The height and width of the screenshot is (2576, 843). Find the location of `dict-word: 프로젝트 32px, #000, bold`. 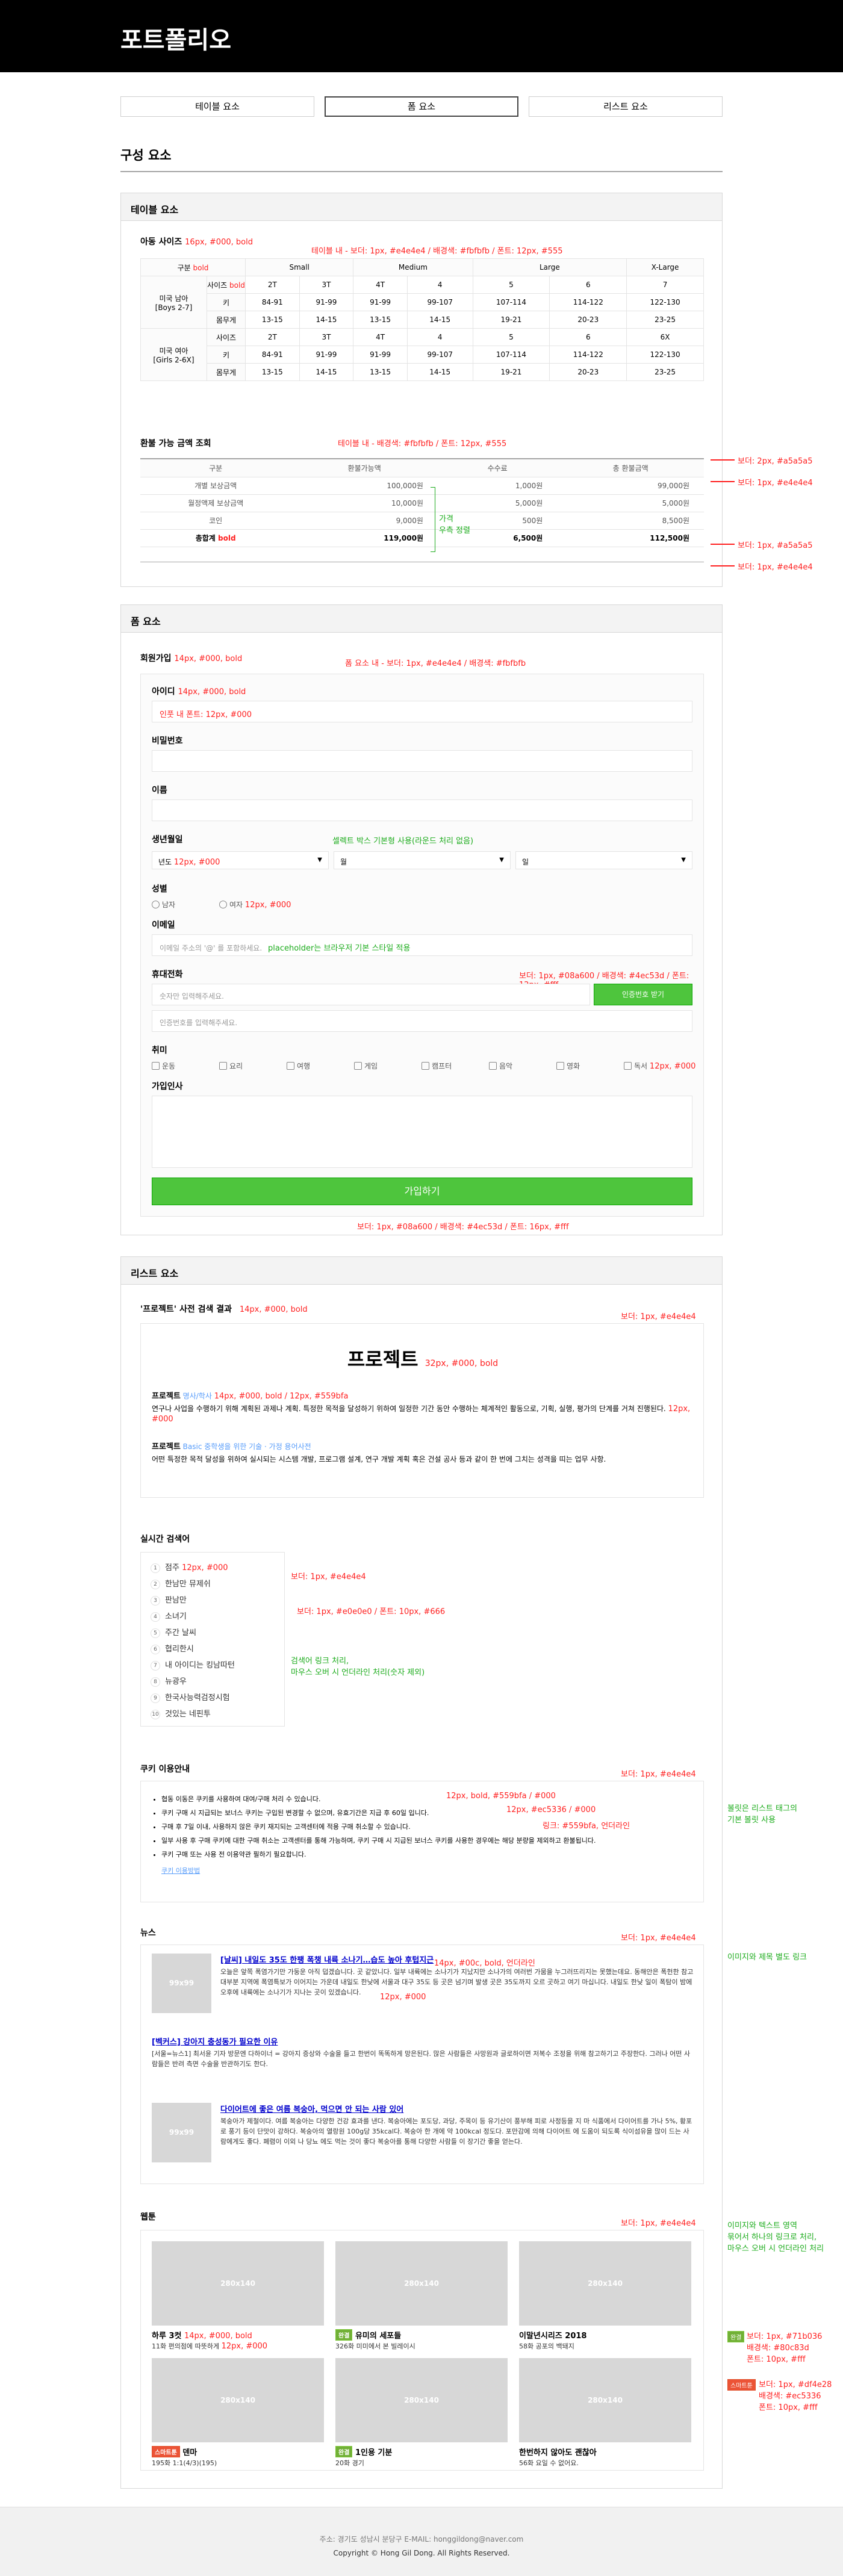

dict-word: 프로젝트 32px, #000, bold is located at coordinates (423, 1359).